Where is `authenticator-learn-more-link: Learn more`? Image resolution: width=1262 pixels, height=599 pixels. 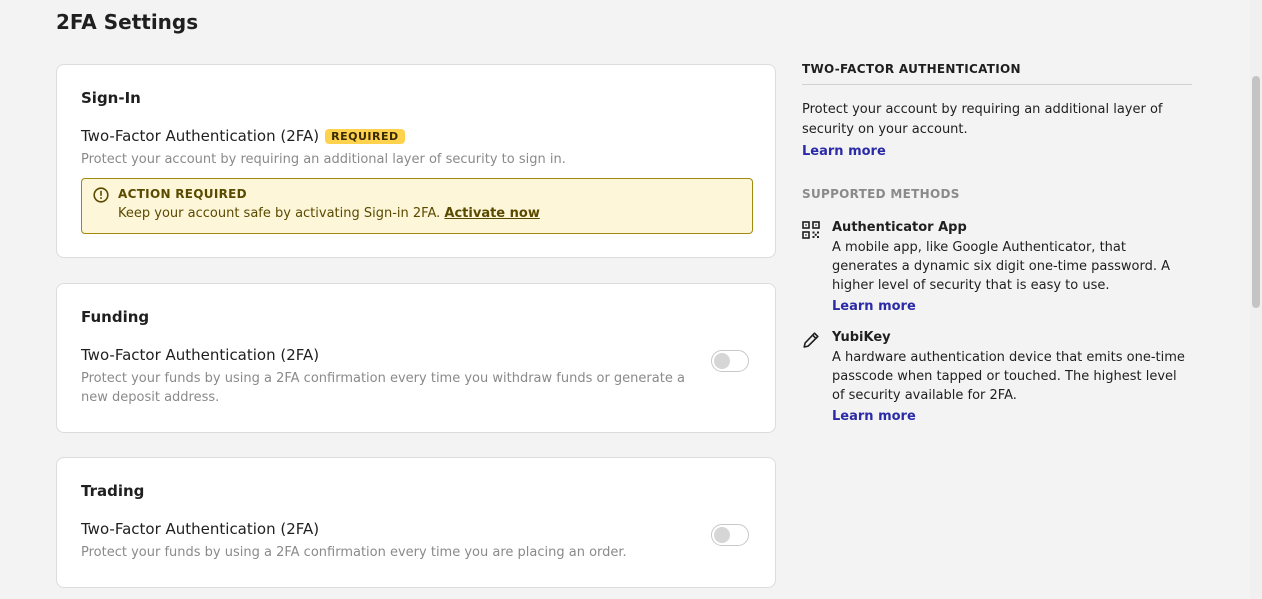 authenticator-learn-more-link: Learn more is located at coordinates (874, 306).